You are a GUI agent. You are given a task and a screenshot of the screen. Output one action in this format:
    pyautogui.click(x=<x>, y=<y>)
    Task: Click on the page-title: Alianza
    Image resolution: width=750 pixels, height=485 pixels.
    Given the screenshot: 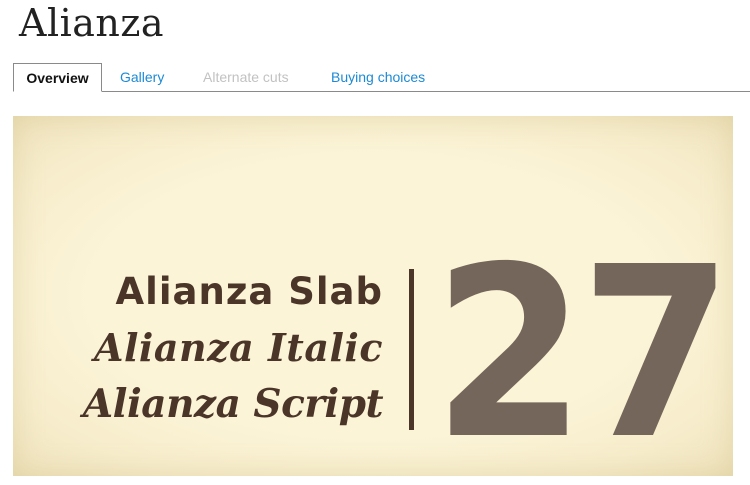 What is the action you would take?
    pyautogui.click(x=92, y=23)
    